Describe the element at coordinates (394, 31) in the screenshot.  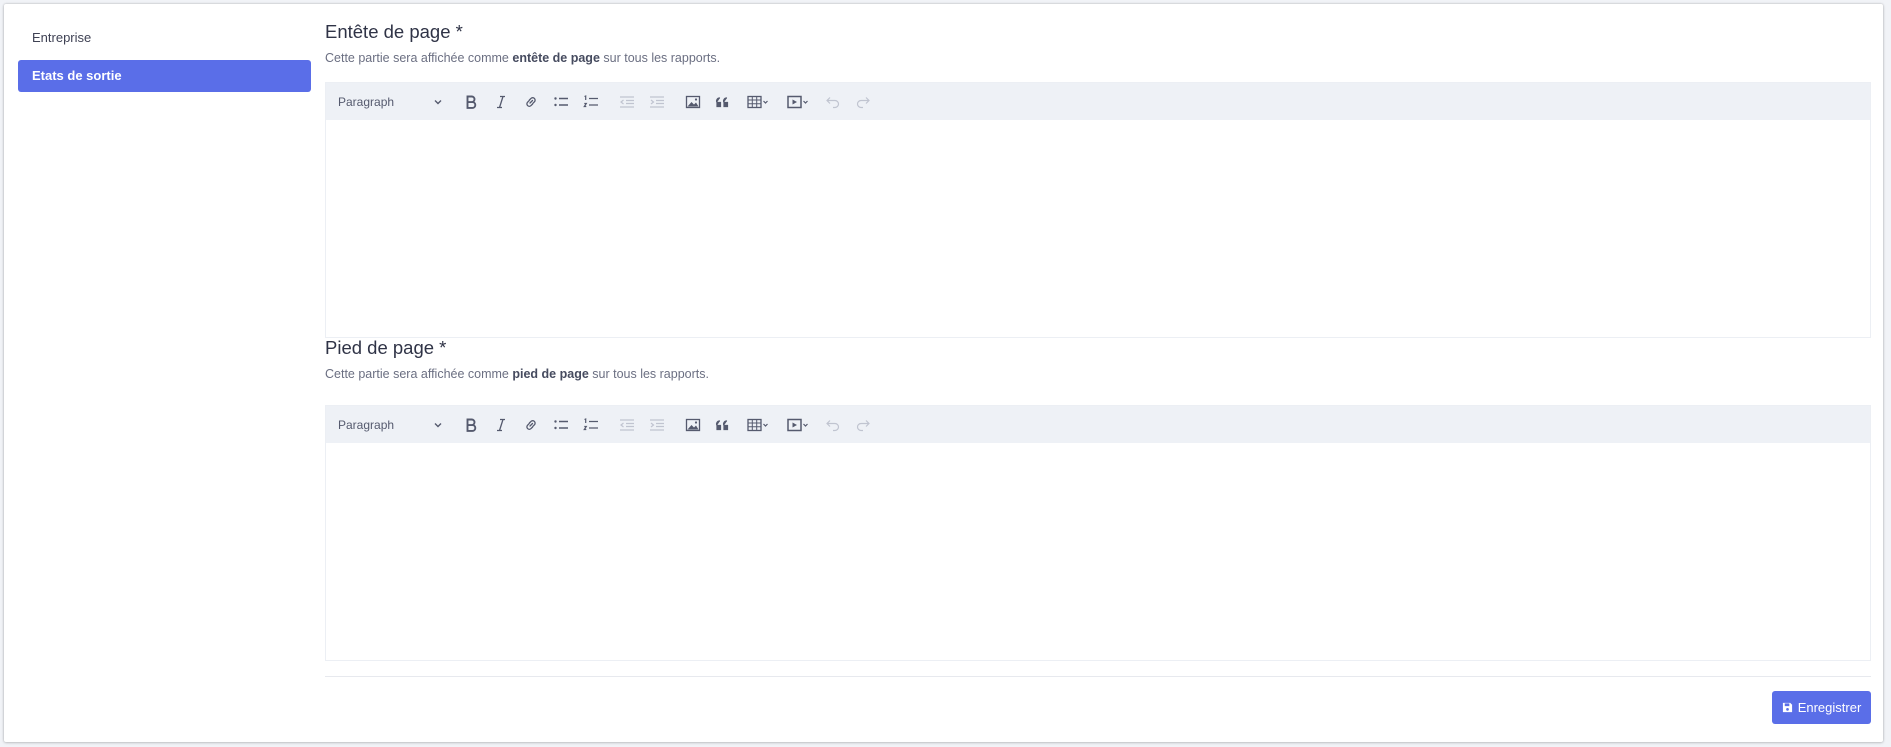
I see `header-section-title: Entête de page *` at that location.